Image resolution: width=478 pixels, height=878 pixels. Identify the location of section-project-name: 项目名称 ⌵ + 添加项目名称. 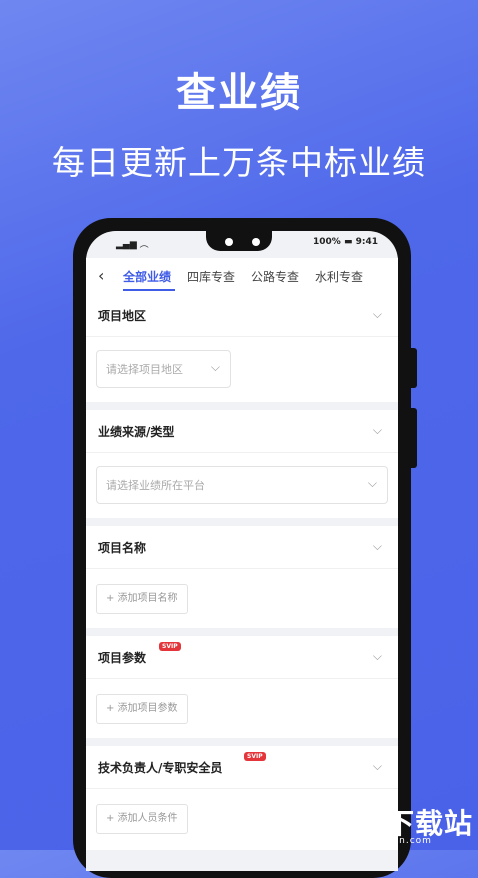
(242, 577).